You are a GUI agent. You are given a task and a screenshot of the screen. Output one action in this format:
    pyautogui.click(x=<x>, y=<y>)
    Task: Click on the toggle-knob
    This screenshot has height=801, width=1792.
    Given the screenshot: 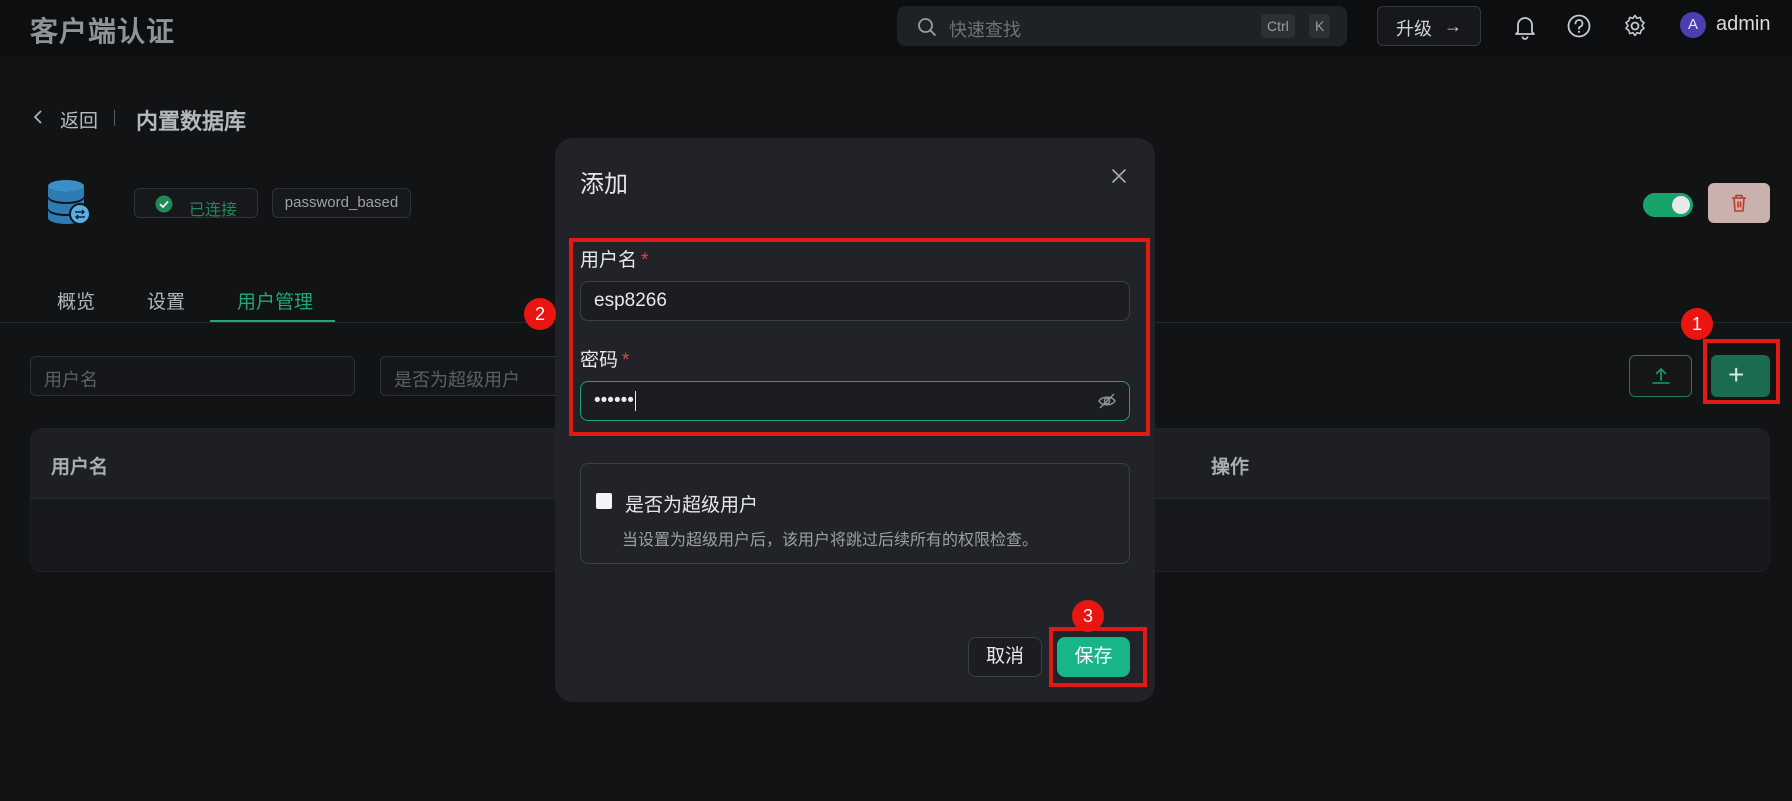 What is the action you would take?
    pyautogui.click(x=1681, y=205)
    